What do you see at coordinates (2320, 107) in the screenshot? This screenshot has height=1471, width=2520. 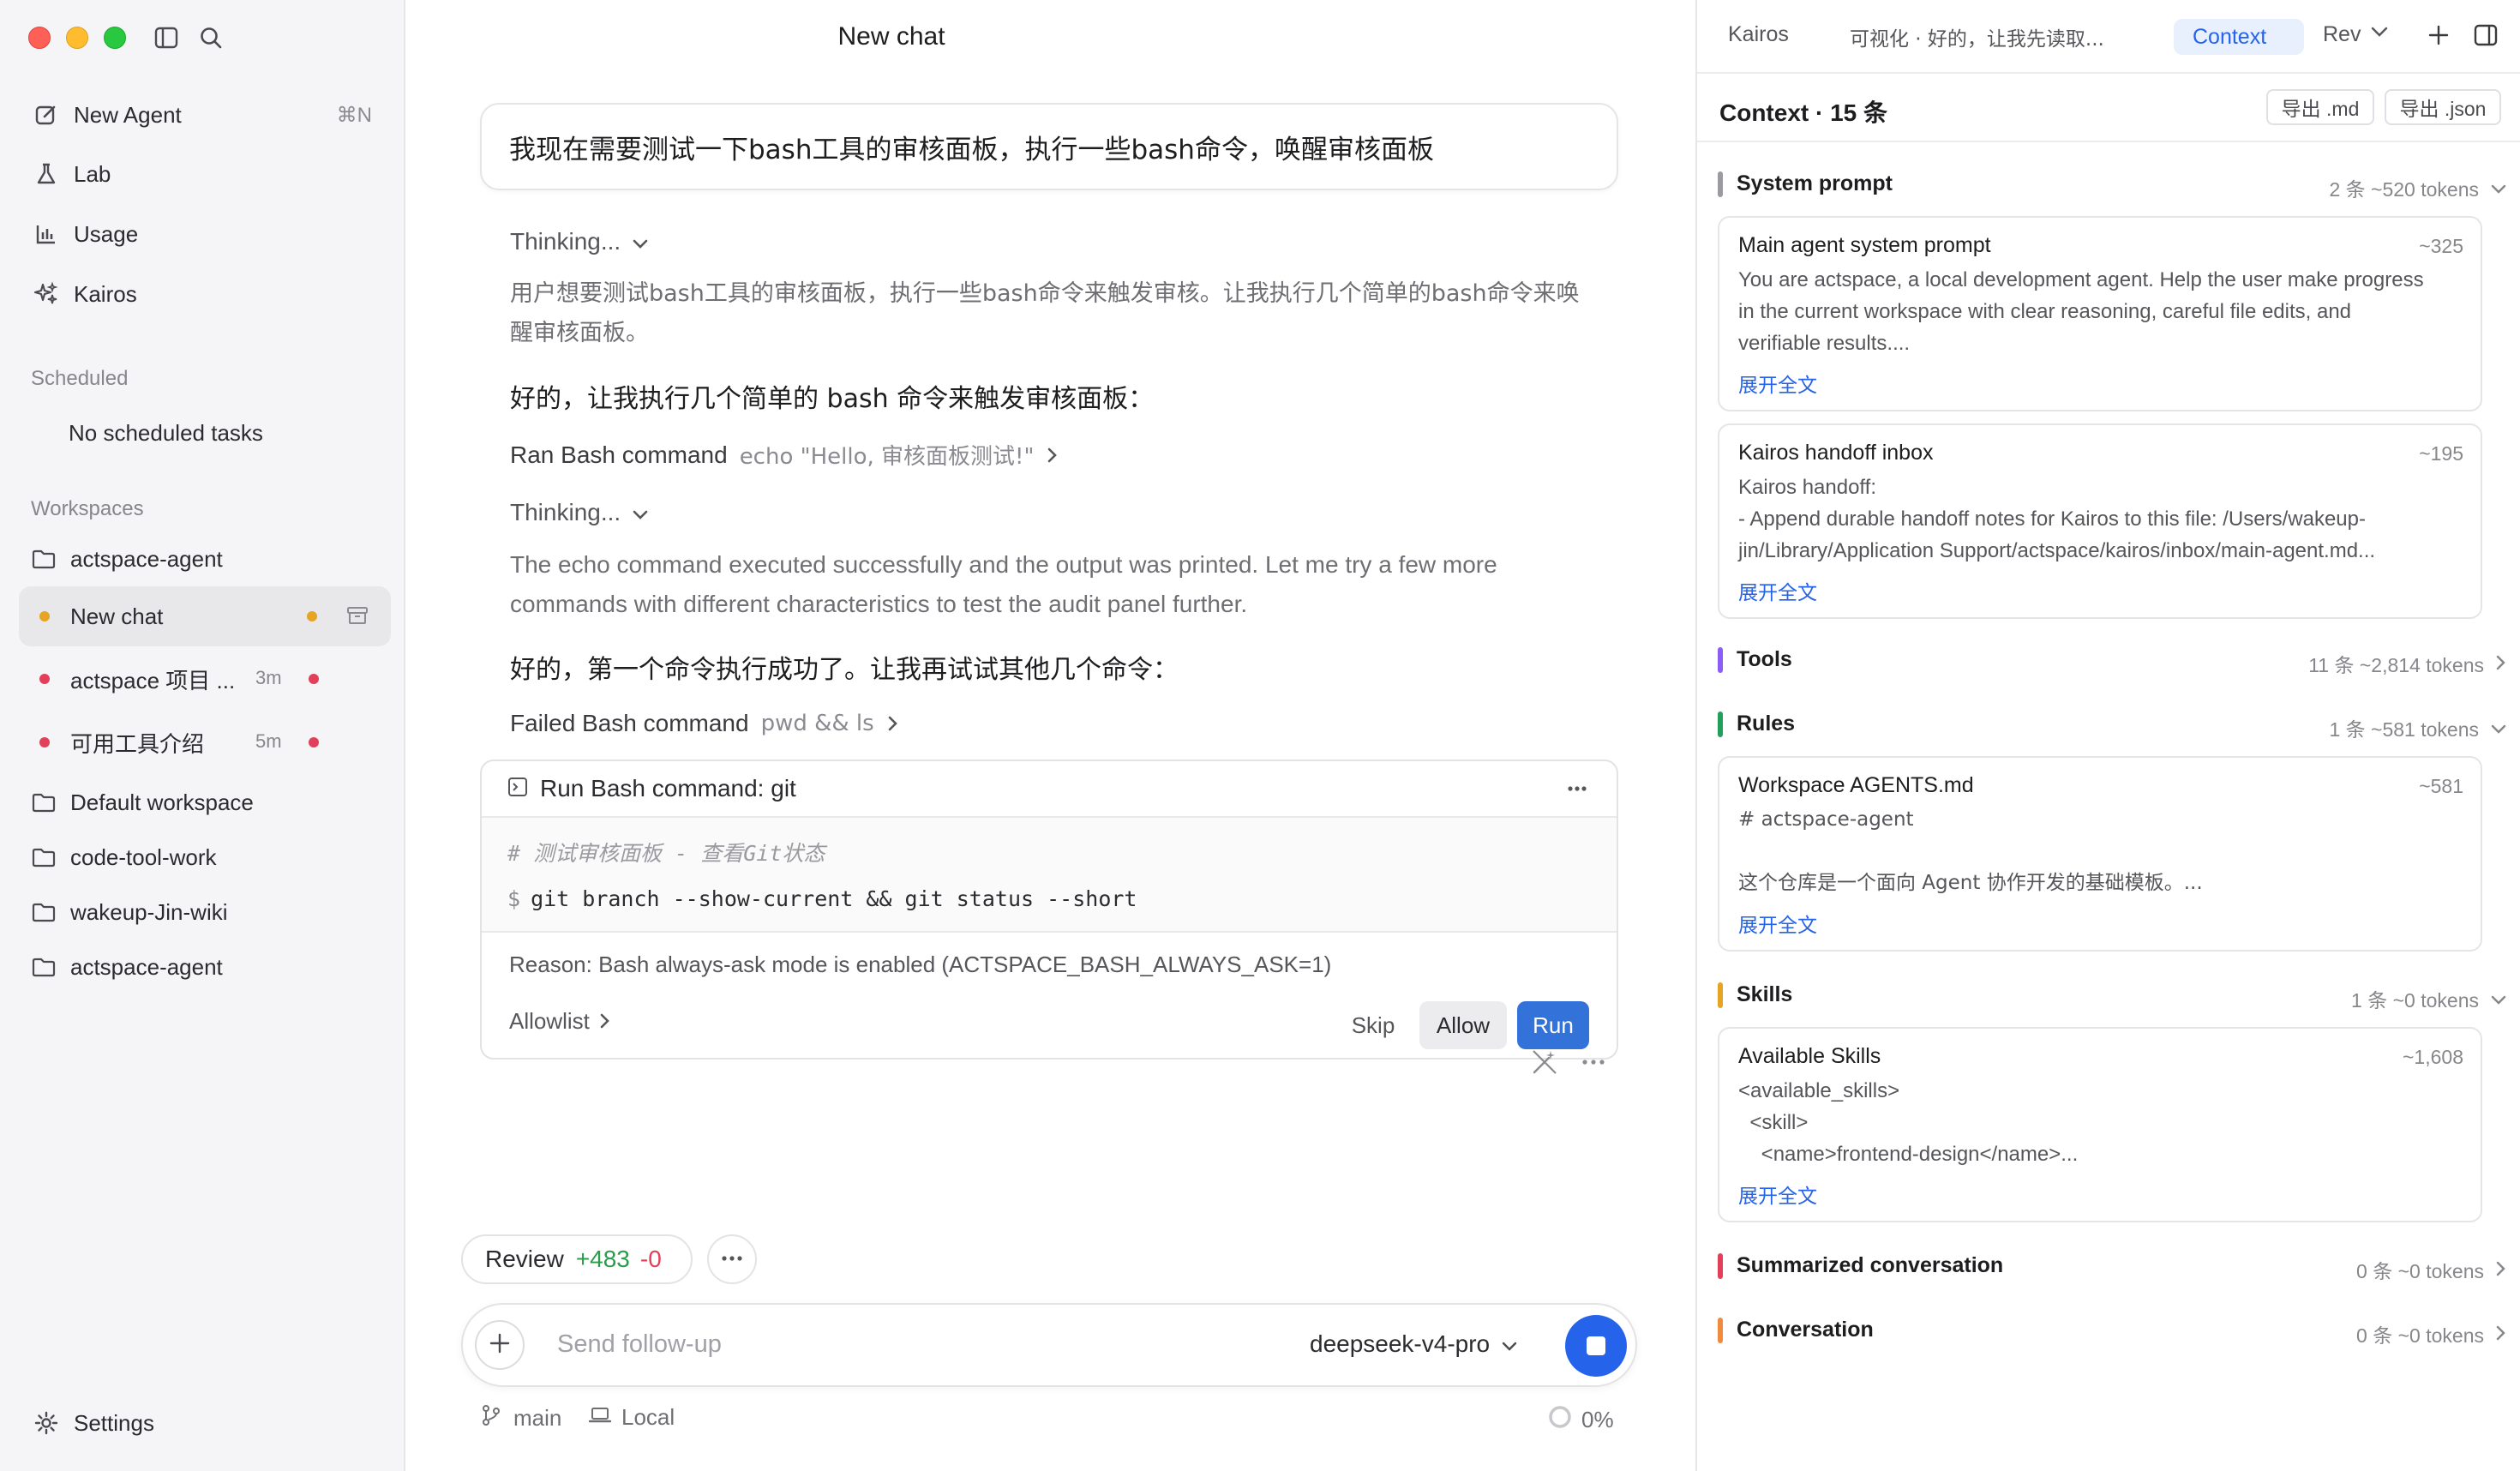 I see `export-md-button: 导出 .md` at bounding box center [2320, 107].